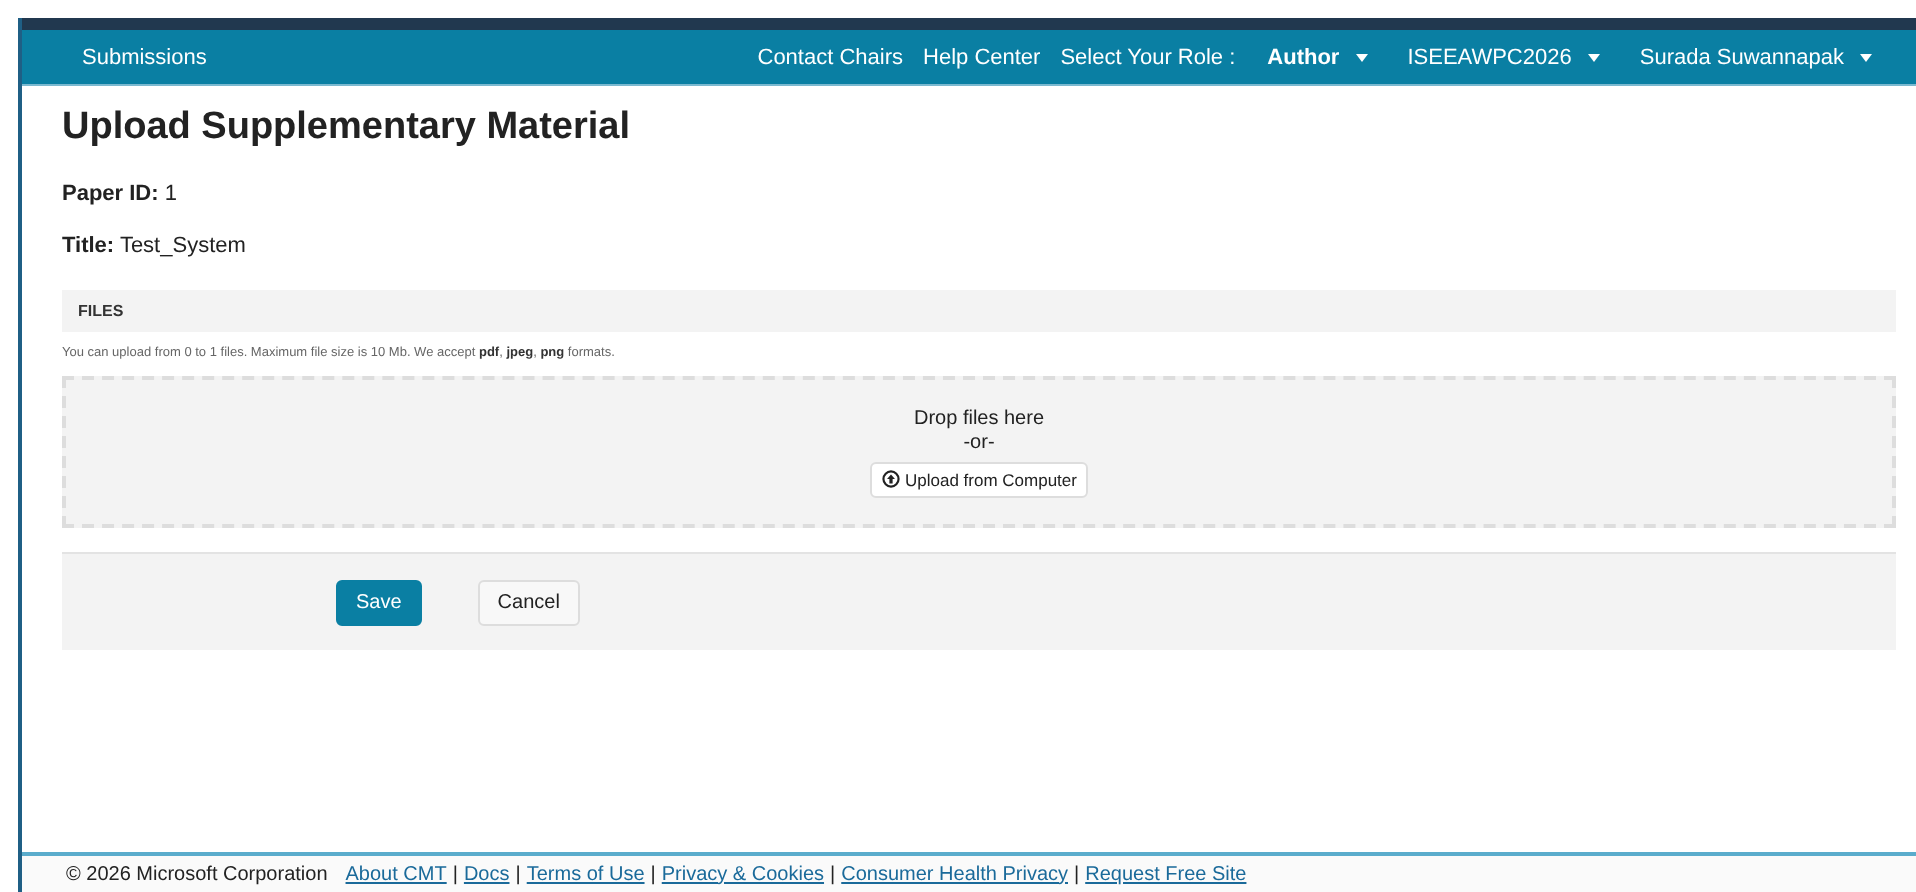 The image size is (1916, 892). I want to click on footer-link: Privacy & Cookies, so click(743, 874).